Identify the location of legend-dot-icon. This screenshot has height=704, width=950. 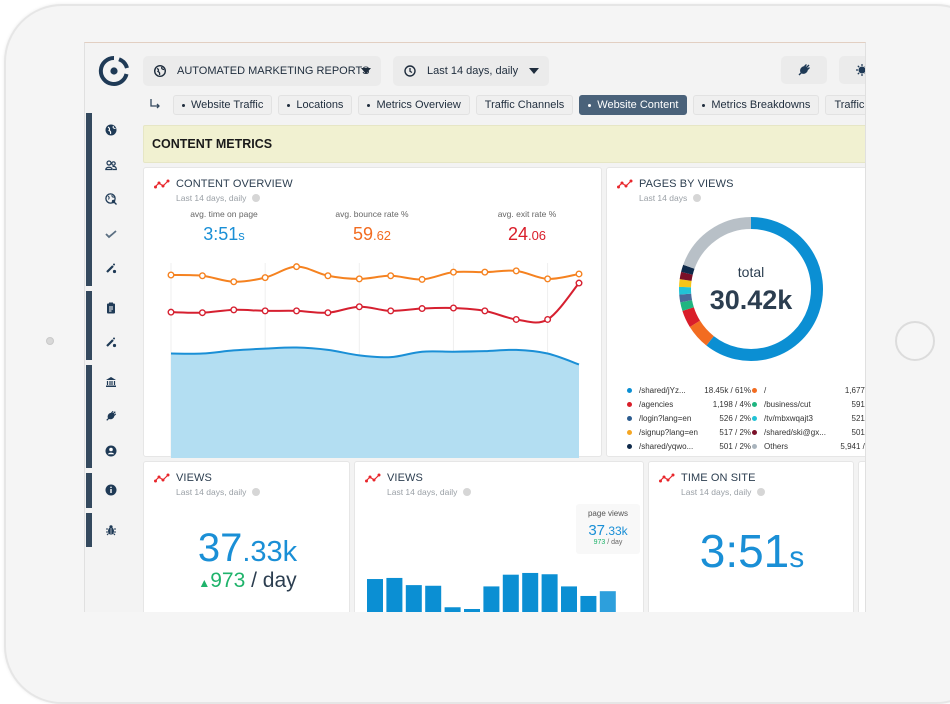
(754, 404).